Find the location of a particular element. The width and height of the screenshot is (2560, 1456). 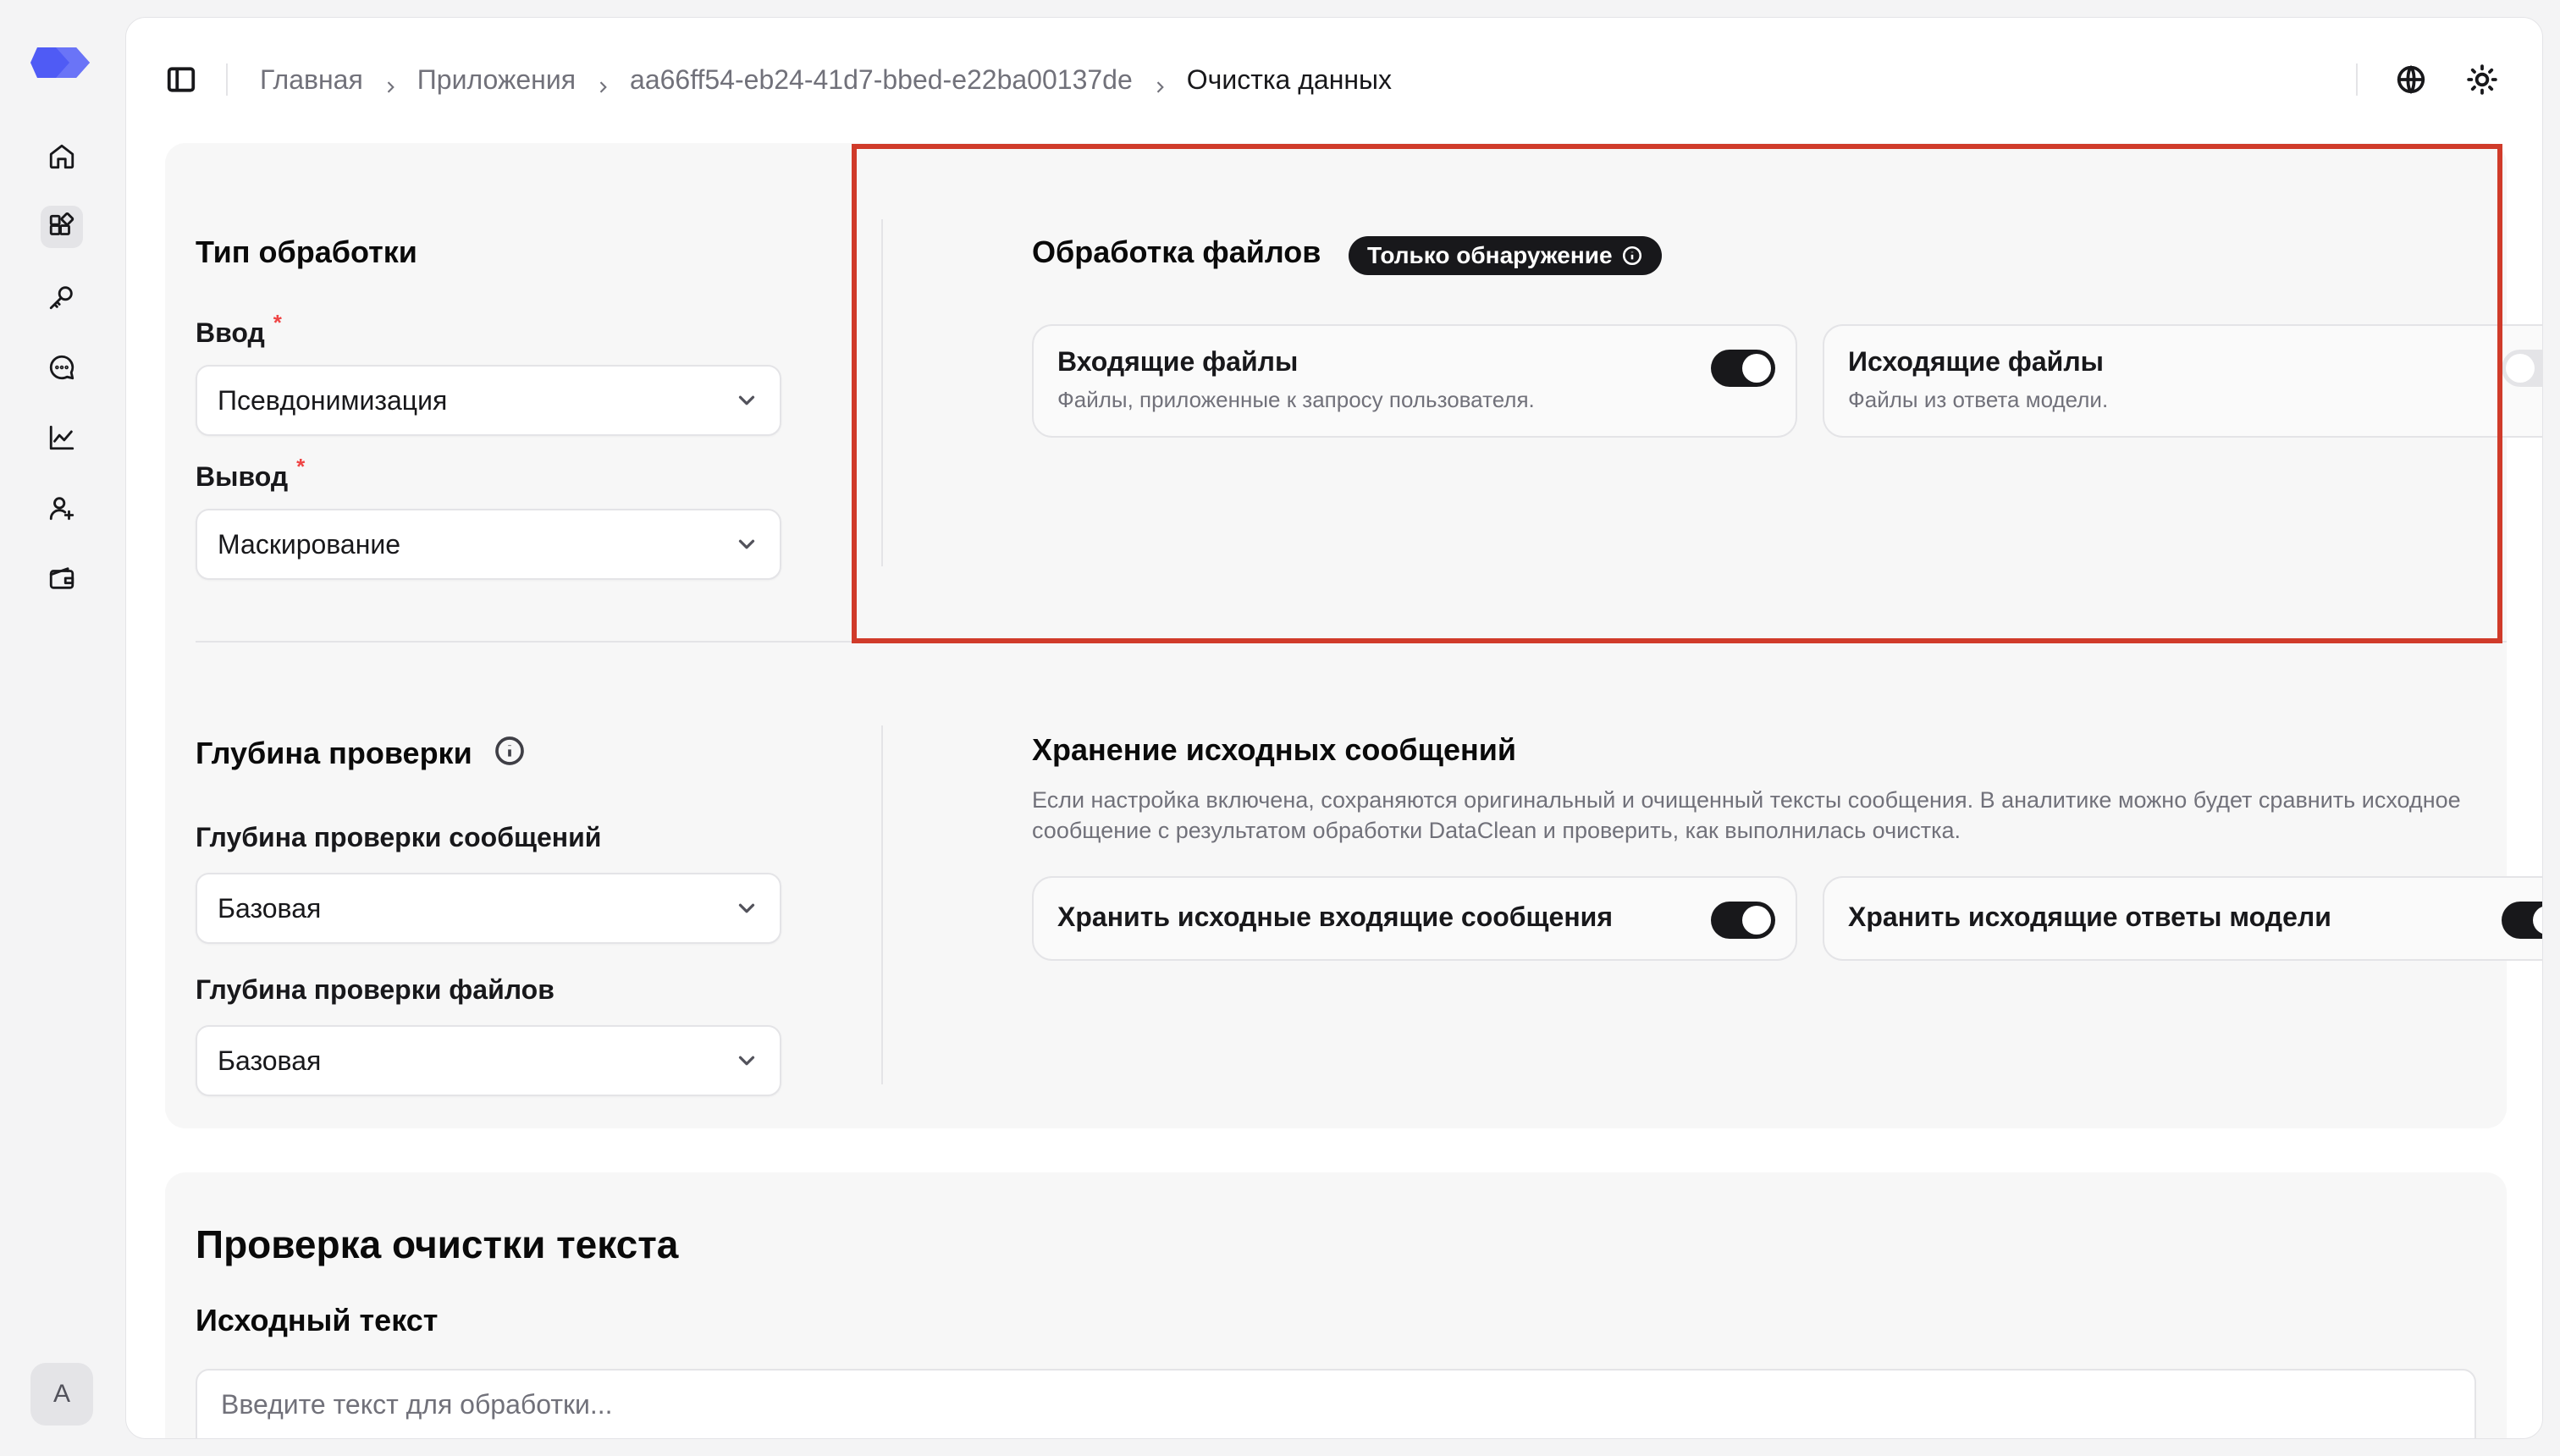

language-button is located at coordinates (2411, 79).